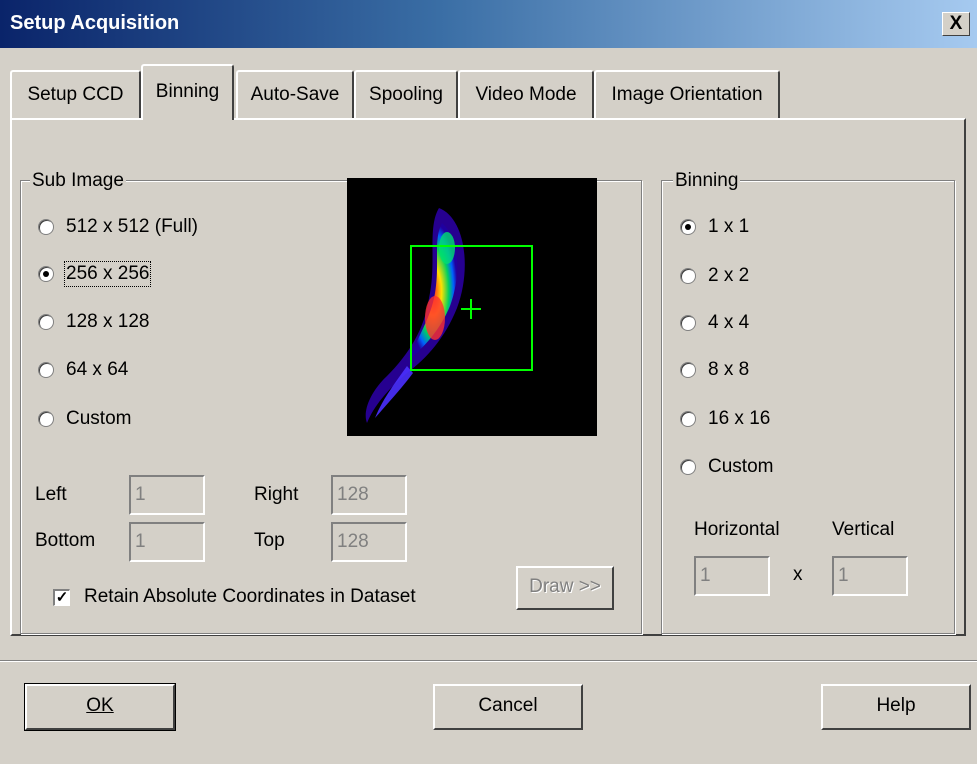 This screenshot has width=977, height=764. I want to click on tab-binning: Binning, so click(187, 92).